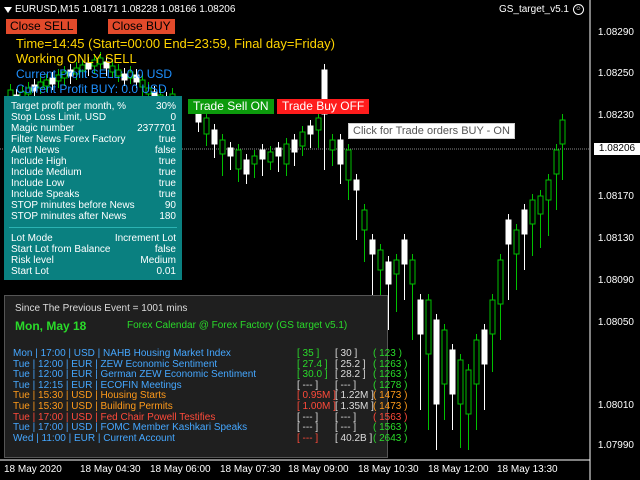 This screenshot has height=480, width=640. I want to click on lot-setting-row: Start Lot 0.01, so click(93, 271).